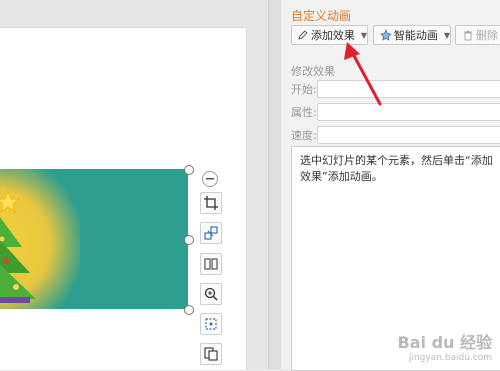 Image resolution: width=500 pixels, height=371 pixels. I want to click on extract-button, so click(211, 324).